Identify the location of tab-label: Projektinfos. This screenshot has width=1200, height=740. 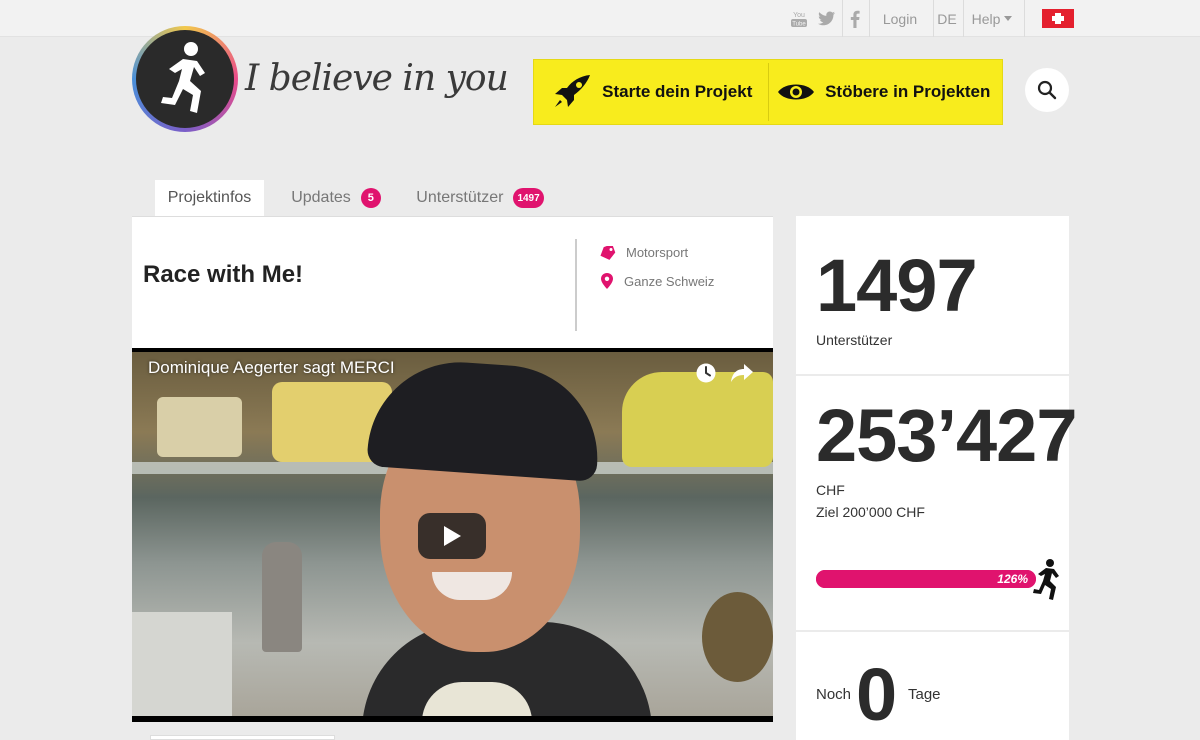
(209, 197).